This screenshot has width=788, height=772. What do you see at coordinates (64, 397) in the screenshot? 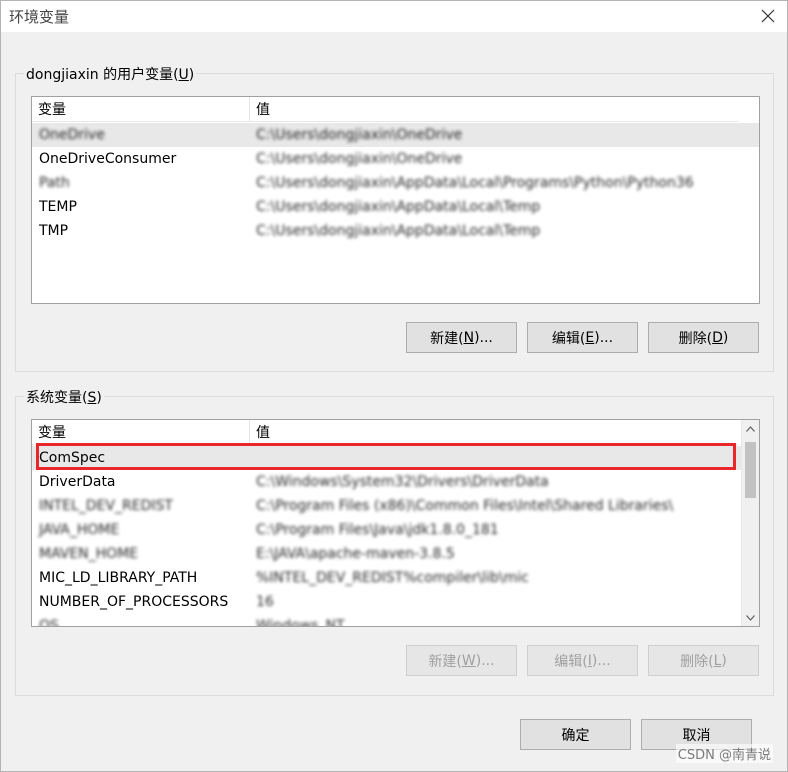
I see `system-variables-label: 系统变量(S)` at bounding box center [64, 397].